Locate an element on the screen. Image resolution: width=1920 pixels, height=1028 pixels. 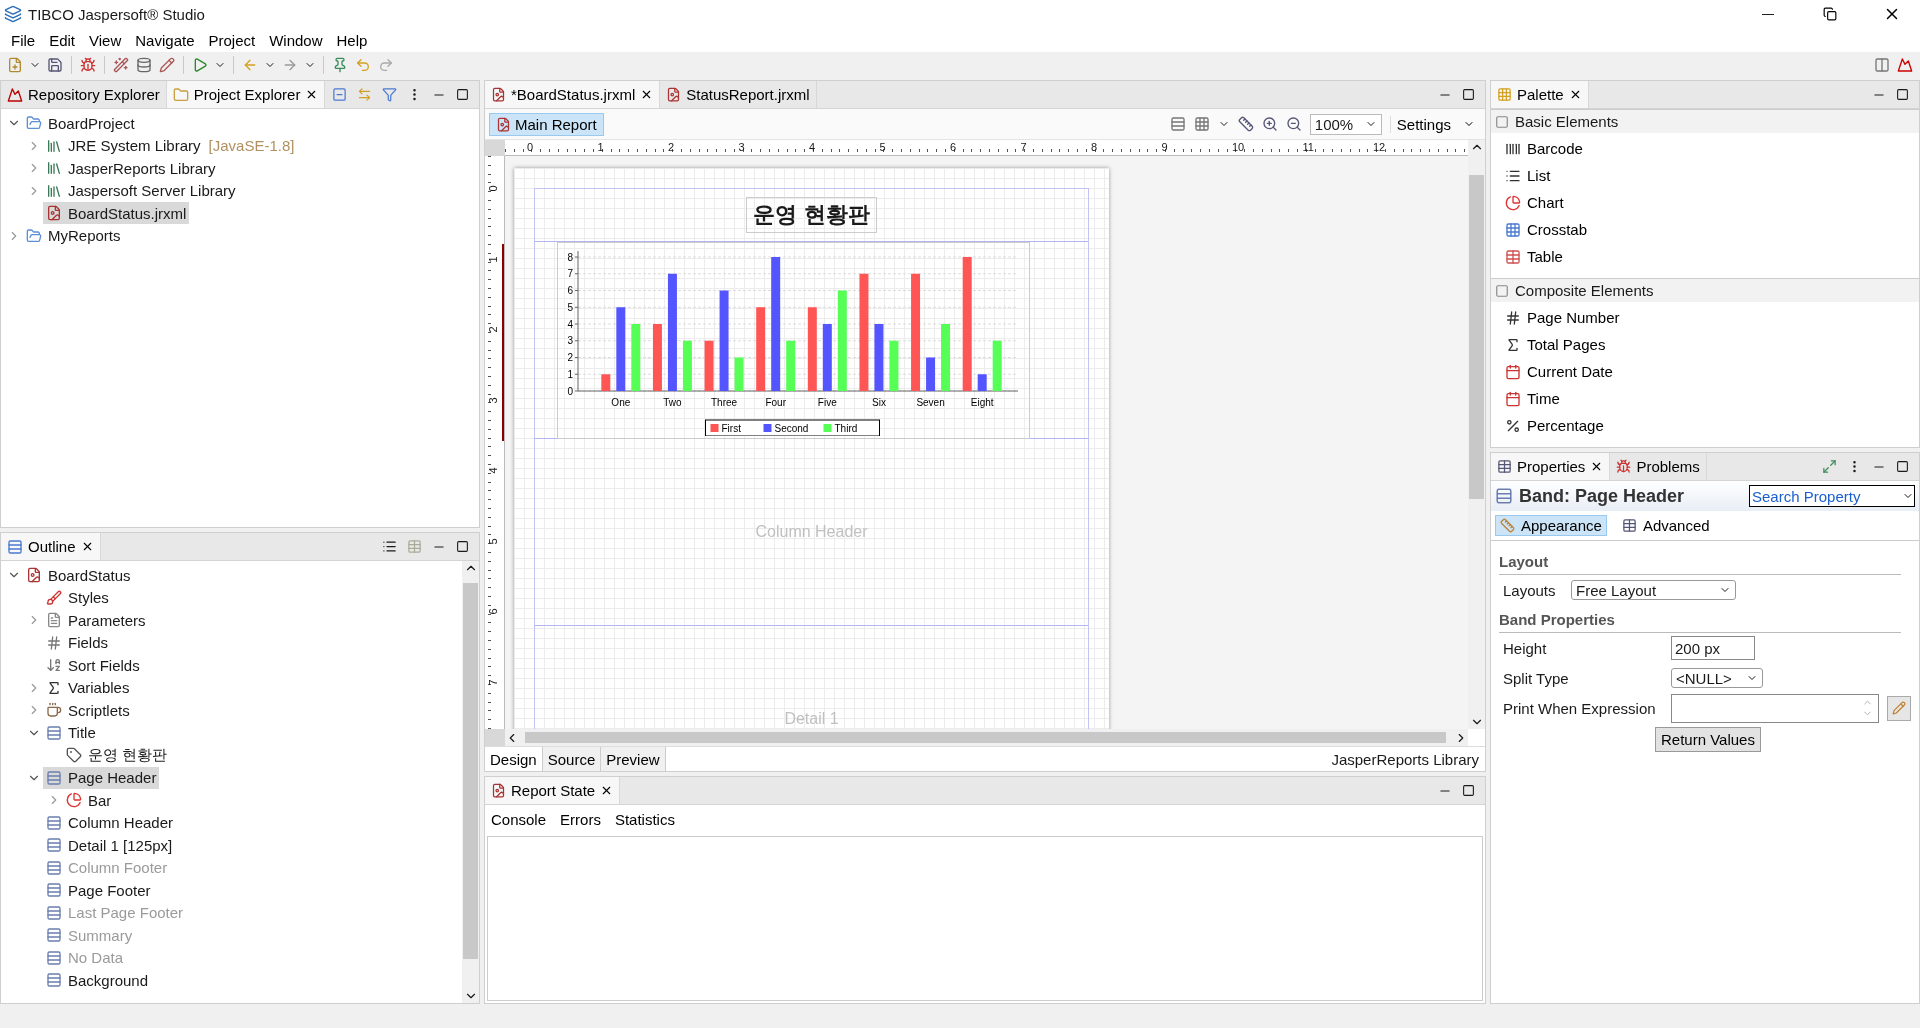
return-values-button: Return Values is located at coordinates (1708, 739).